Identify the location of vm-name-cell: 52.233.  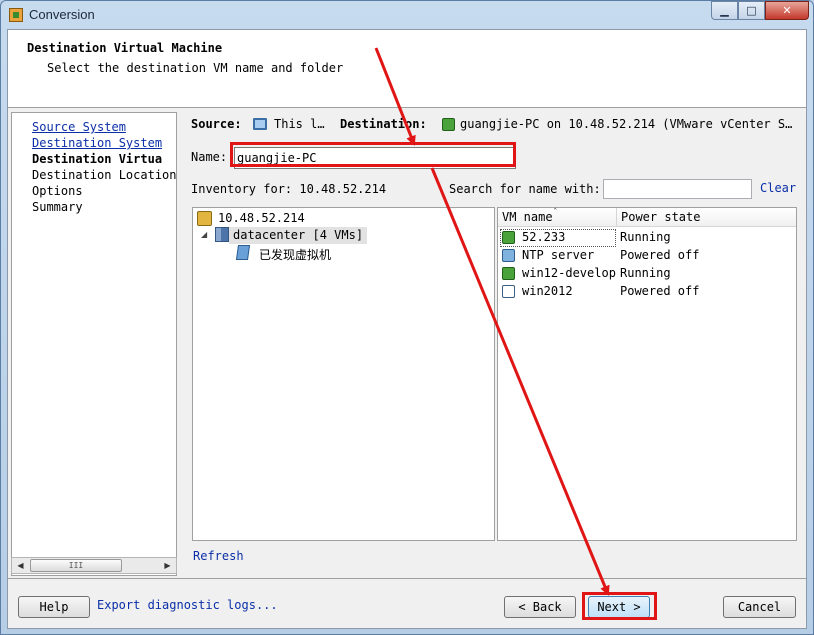
(544, 237).